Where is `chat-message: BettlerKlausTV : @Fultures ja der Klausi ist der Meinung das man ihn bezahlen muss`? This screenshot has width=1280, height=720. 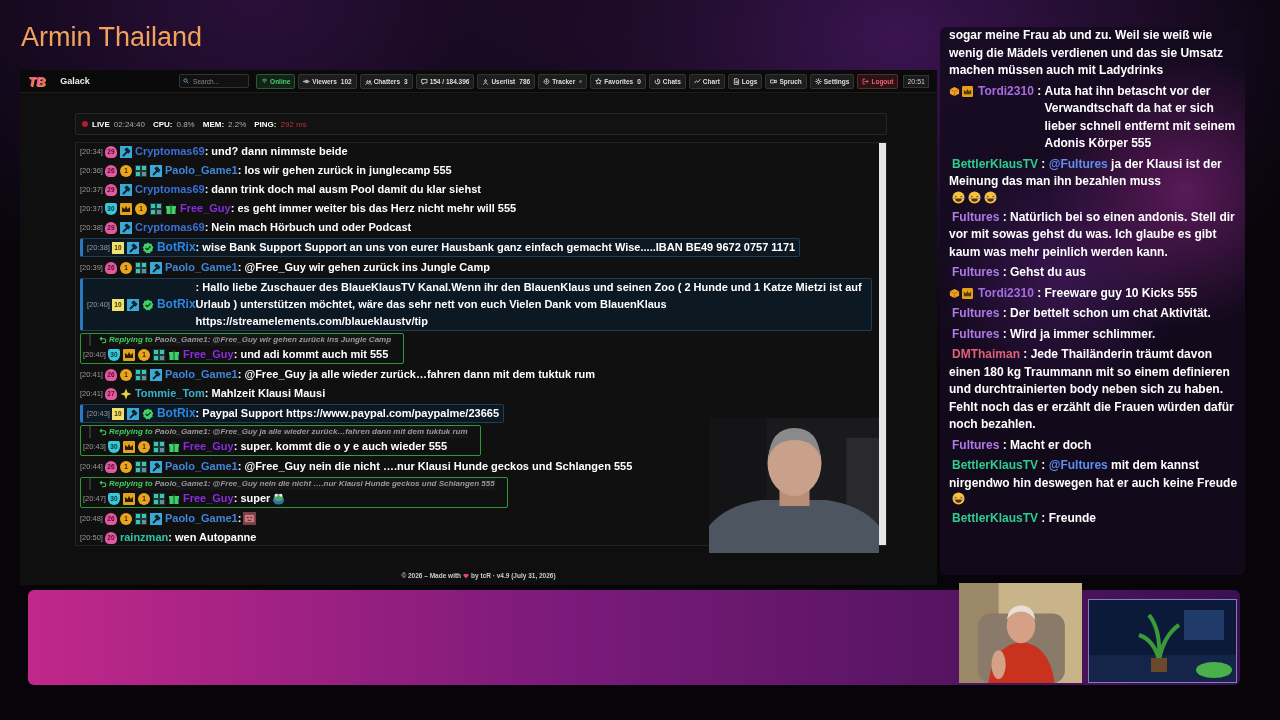 chat-message: BettlerKlausTV : @Fultures ja der Klausi ist der Meinung das man ihn bezahlen muss is located at coordinates (1085, 172).